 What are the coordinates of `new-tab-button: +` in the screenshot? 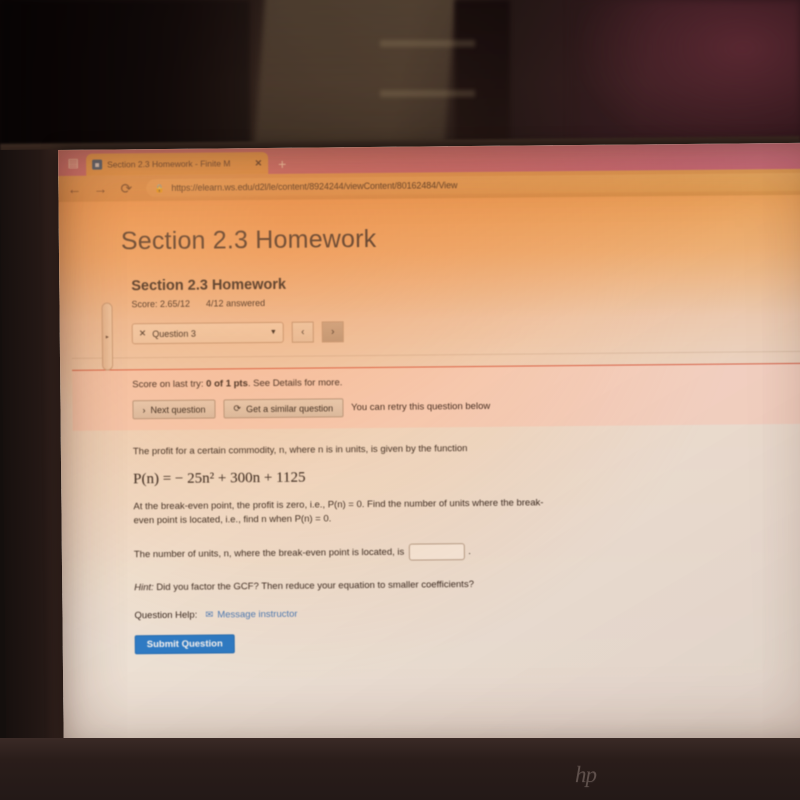 It's located at (282, 164).